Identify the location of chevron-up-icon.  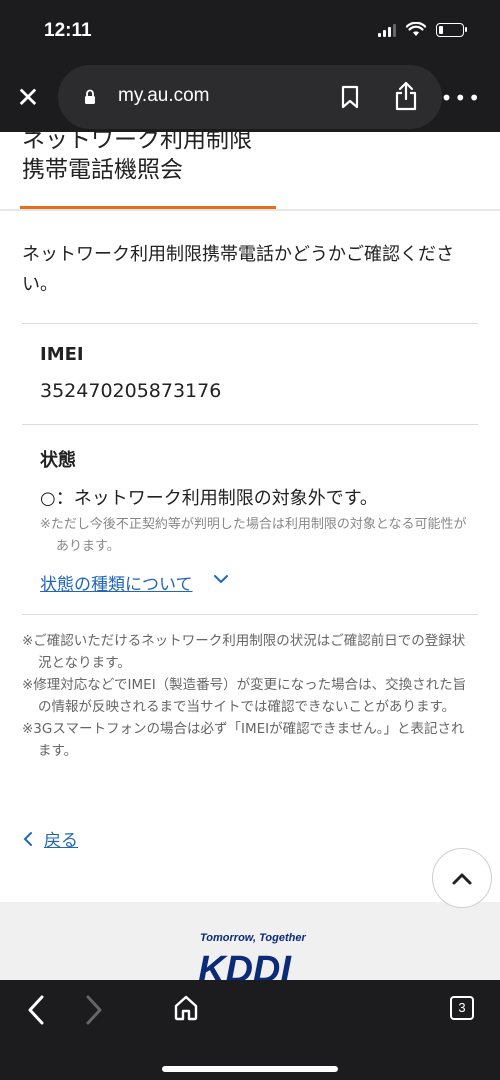
(462, 879).